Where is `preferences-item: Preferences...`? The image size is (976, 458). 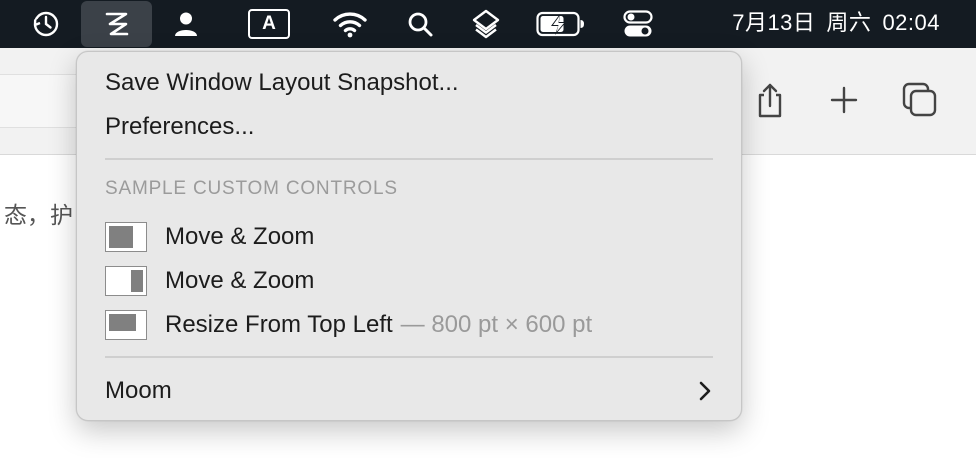
preferences-item: Preferences... is located at coordinates (409, 127).